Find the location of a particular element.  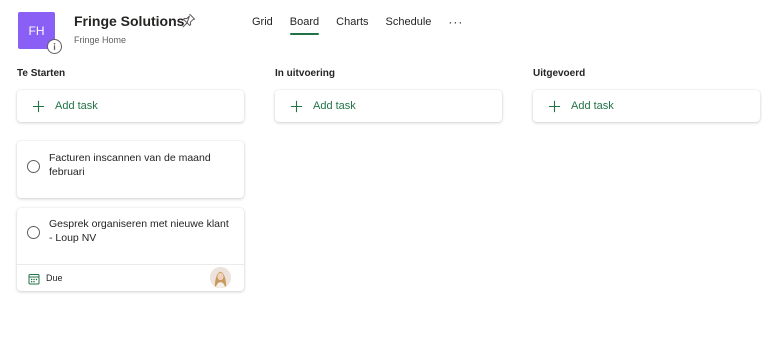

bucket-title: Te Starten is located at coordinates (131, 76).